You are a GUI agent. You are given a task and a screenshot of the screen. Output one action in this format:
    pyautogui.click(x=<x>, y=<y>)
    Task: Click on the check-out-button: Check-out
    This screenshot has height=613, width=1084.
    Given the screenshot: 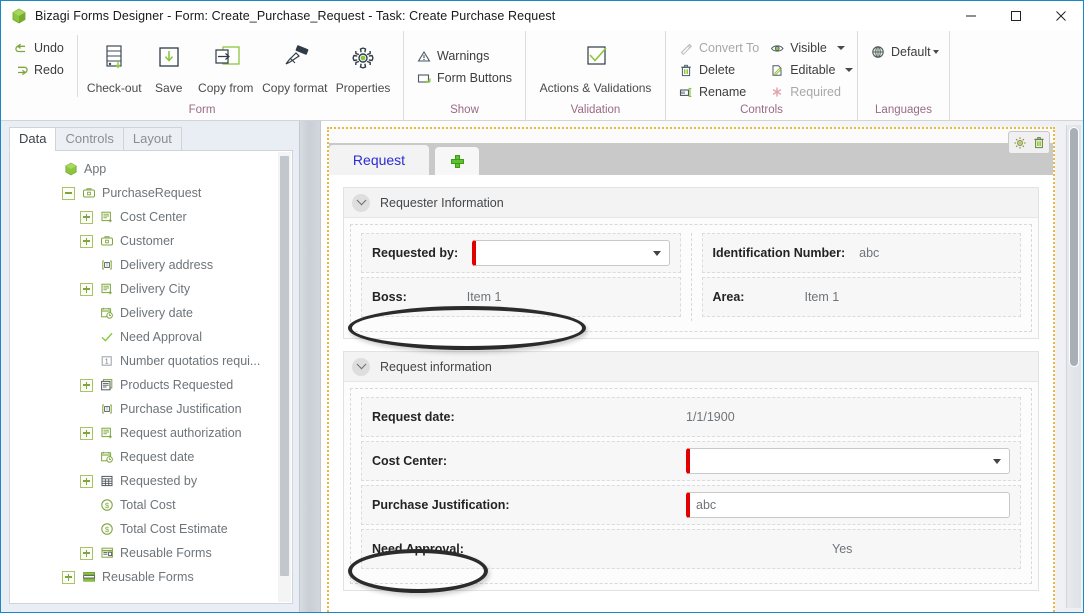 What is the action you would take?
    pyautogui.click(x=114, y=65)
    